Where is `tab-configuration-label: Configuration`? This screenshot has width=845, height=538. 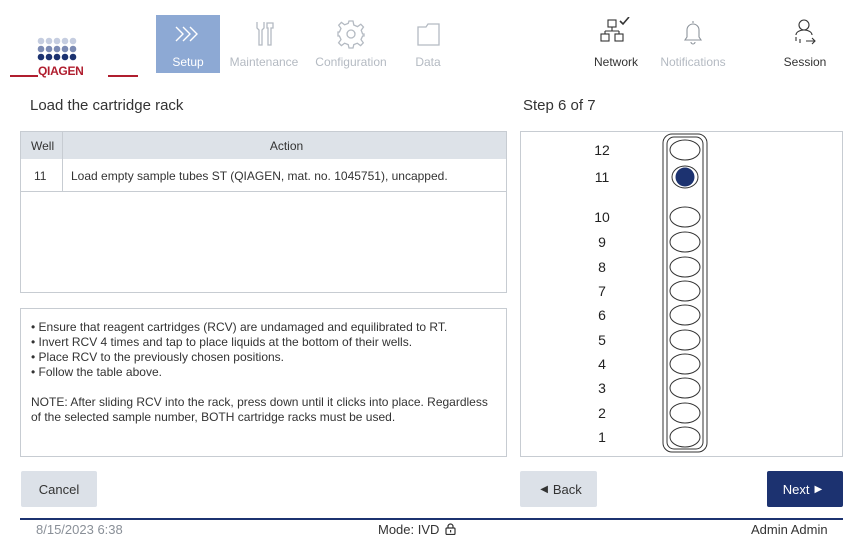 tab-configuration-label: Configuration is located at coordinates (351, 62).